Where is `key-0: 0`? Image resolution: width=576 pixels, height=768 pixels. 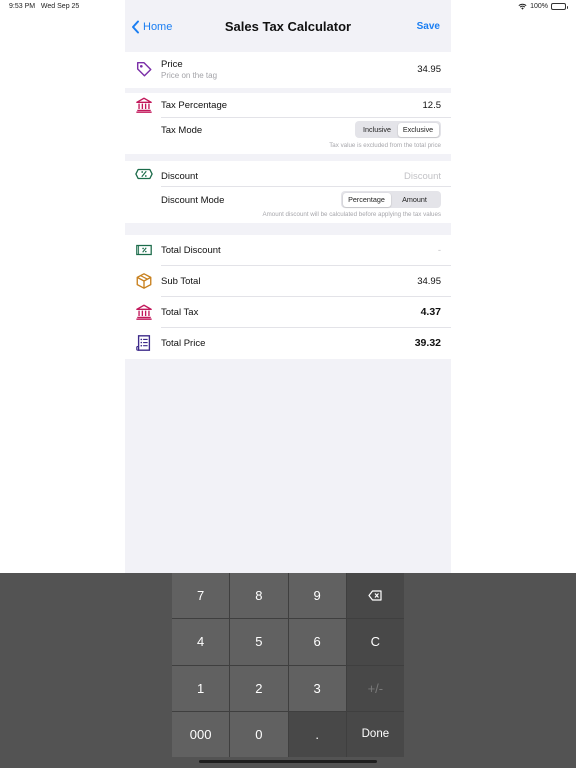
key-0: 0 is located at coordinates (259, 734).